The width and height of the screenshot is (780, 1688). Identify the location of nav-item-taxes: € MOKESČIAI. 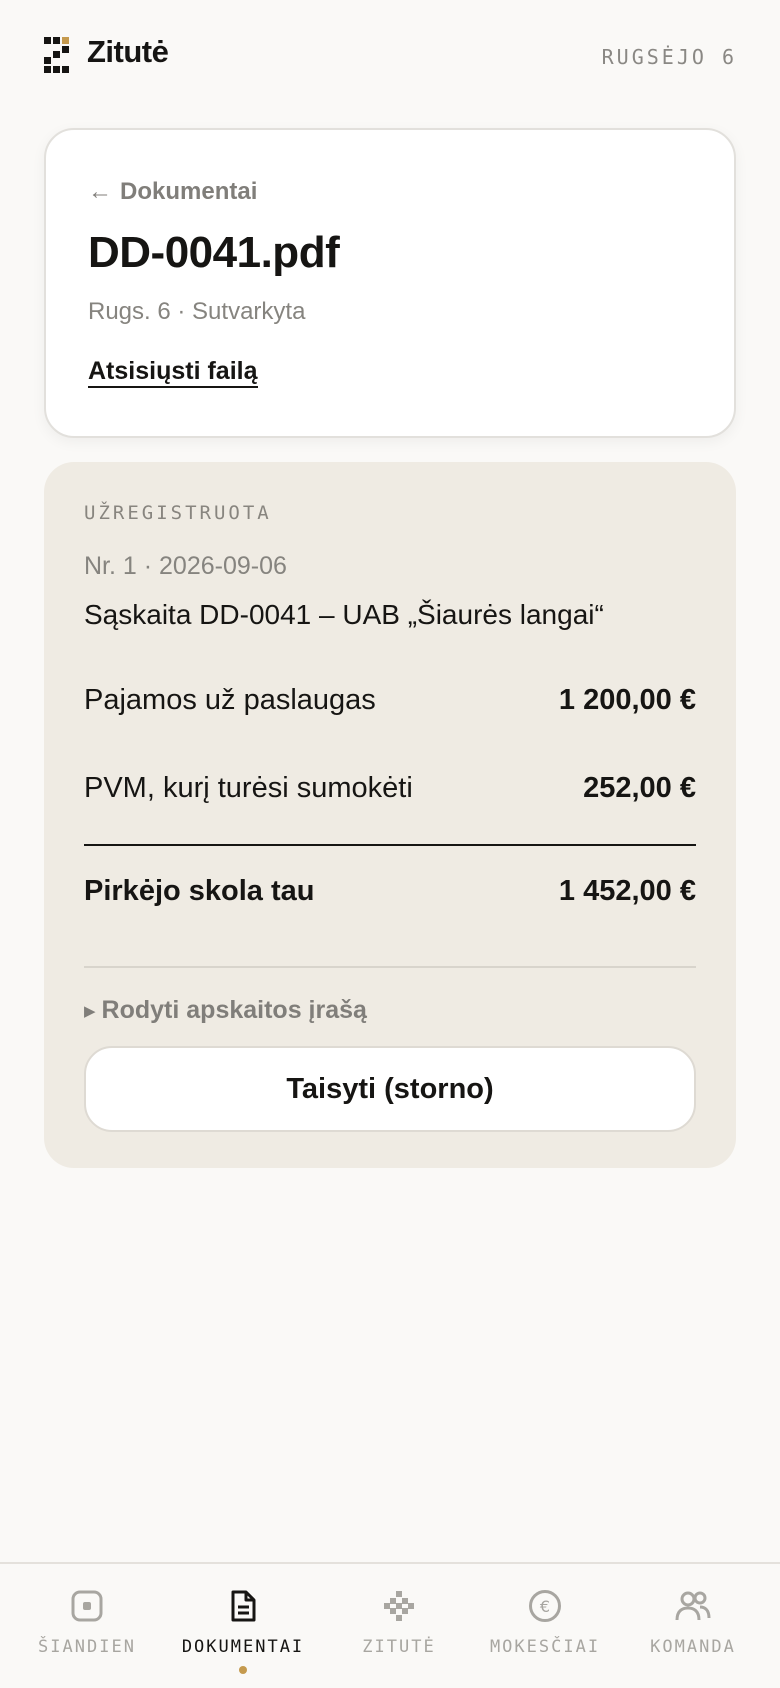
(545, 1634).